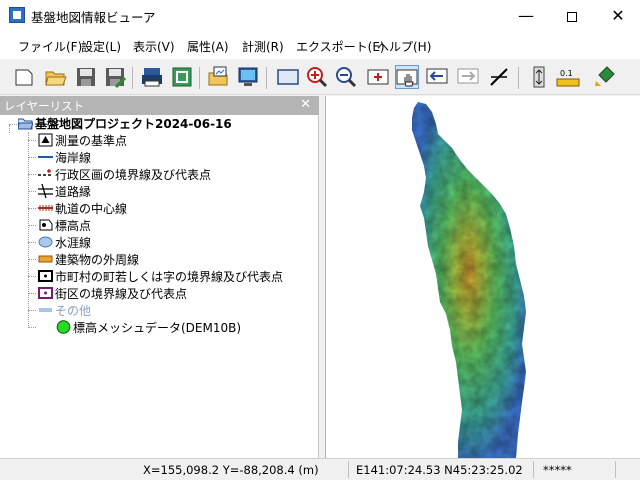 The height and width of the screenshot is (480, 640). I want to click on previous-view-button, so click(437, 77).